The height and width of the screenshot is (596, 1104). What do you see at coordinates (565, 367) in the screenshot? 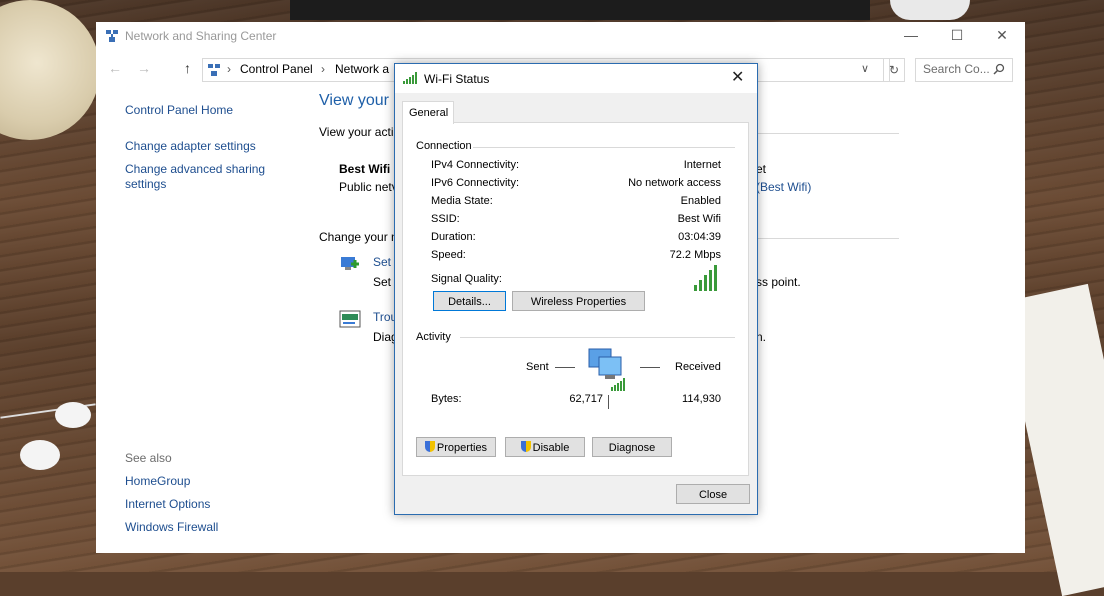
I see `sent-line` at bounding box center [565, 367].